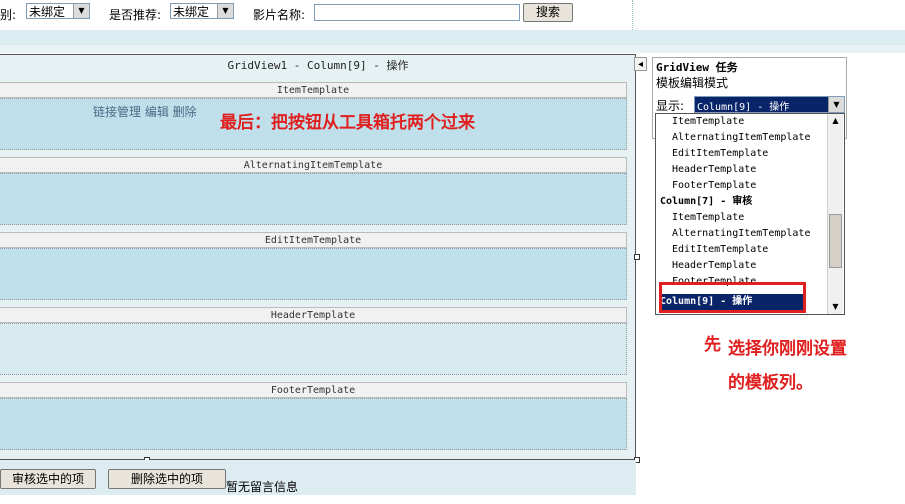  What do you see at coordinates (313, 315) in the screenshot?
I see `header-template-header: HeaderTemplate` at bounding box center [313, 315].